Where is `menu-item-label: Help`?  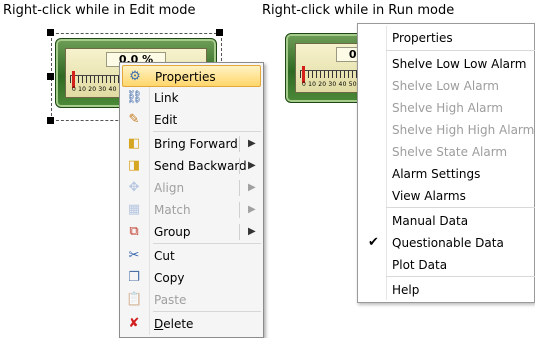
menu-item-label: Help is located at coordinates (406, 290).